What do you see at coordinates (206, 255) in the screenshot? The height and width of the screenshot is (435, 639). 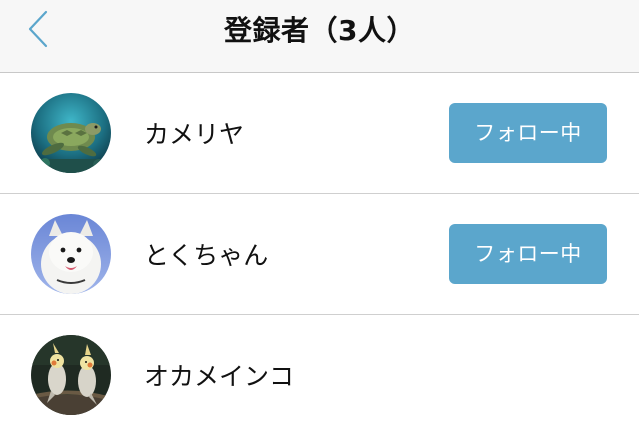 I see `username: とくちゃん` at bounding box center [206, 255].